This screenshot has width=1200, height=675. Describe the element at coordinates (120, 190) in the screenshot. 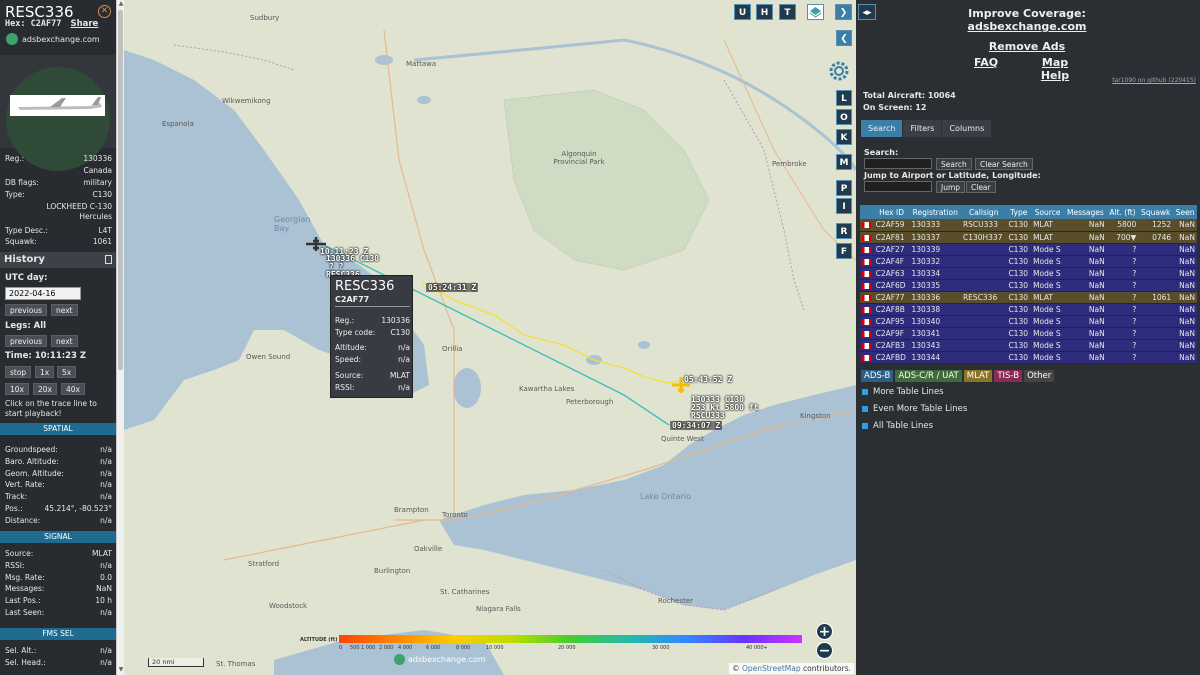

I see `scroll-thumb` at that location.